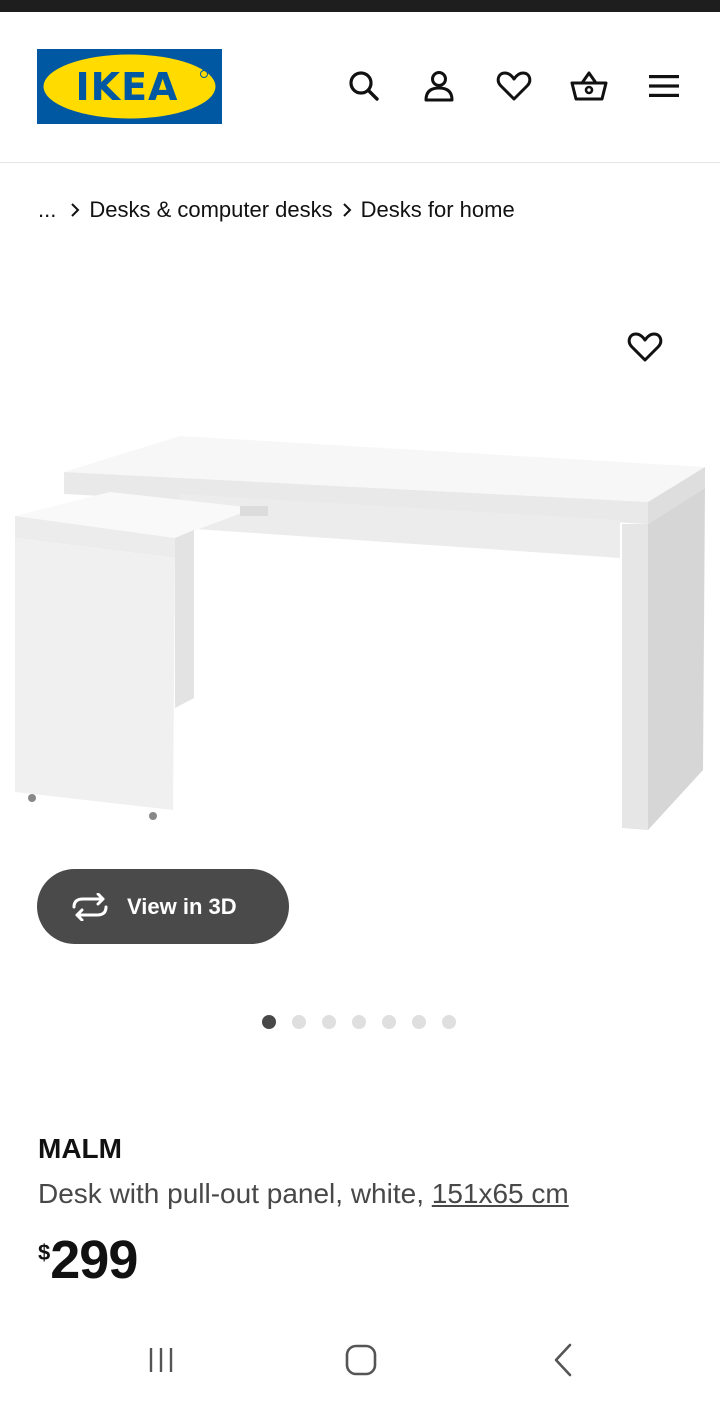 Image resolution: width=720 pixels, height=1401 pixels. What do you see at coordinates (563, 1360) in the screenshot?
I see `back-icon` at bounding box center [563, 1360].